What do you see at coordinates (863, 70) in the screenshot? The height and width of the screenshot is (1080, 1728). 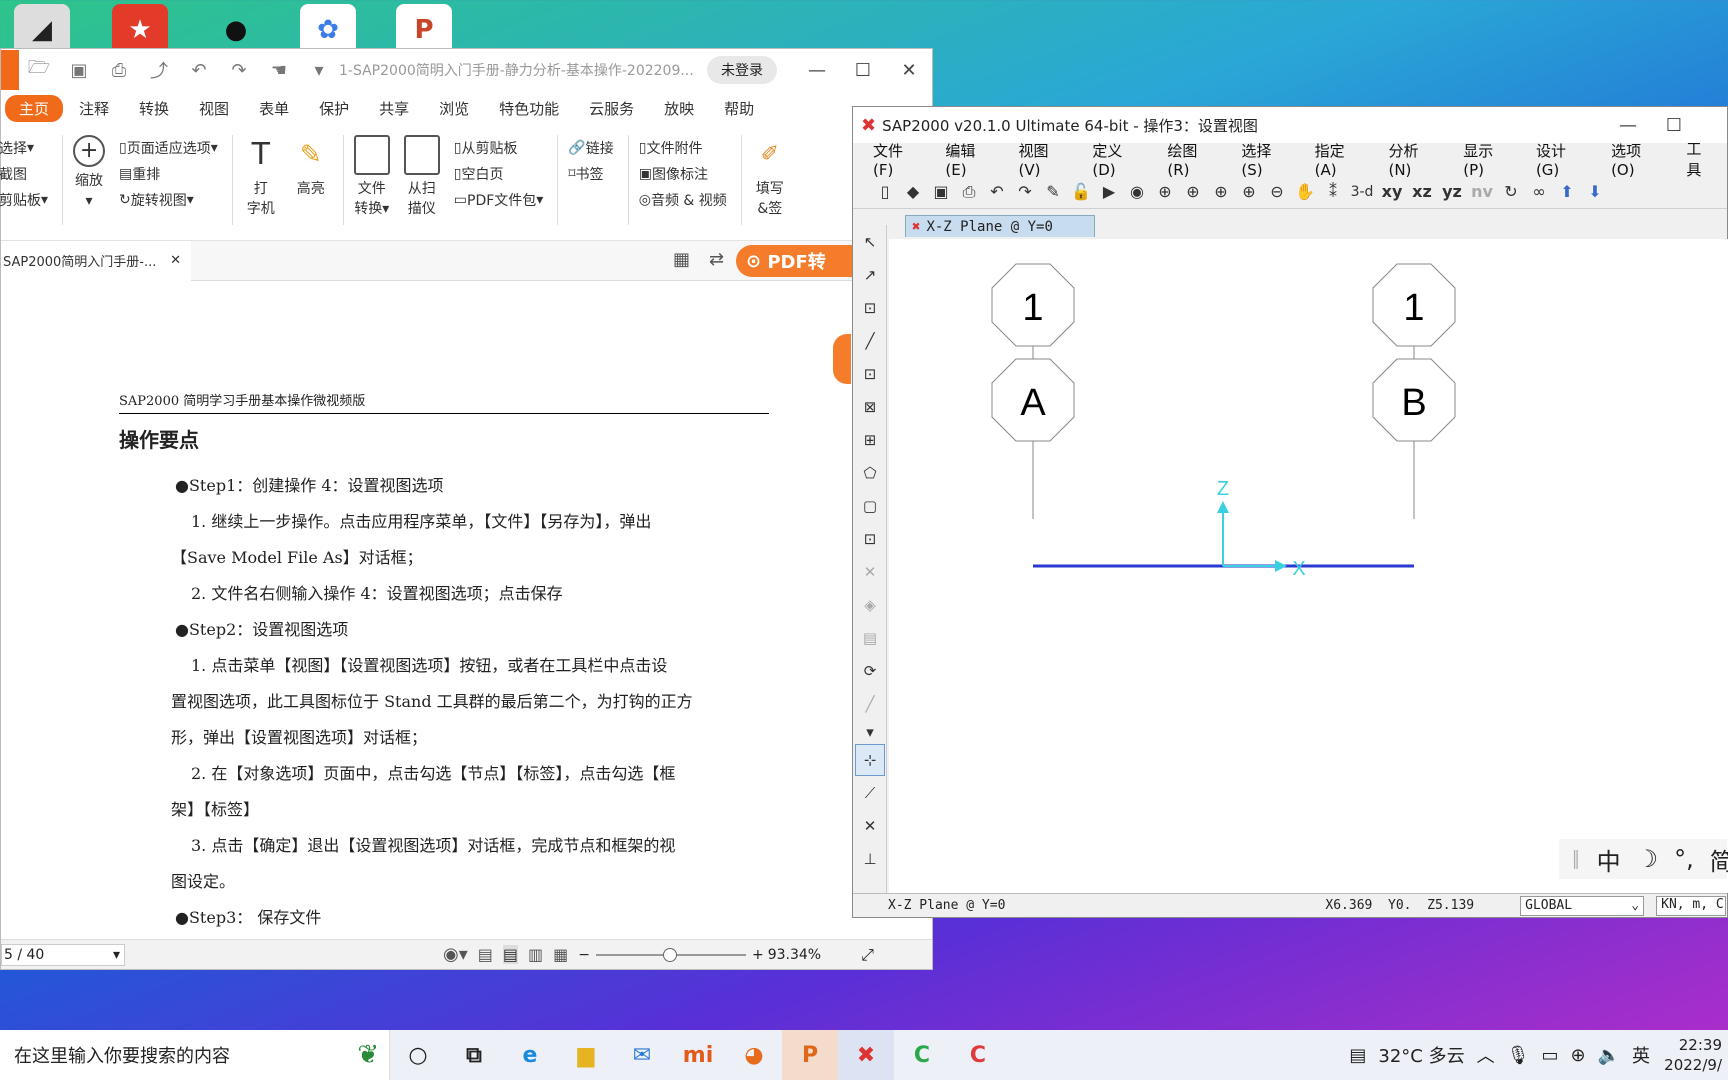 I see `maximize-icon: ☐` at bounding box center [863, 70].